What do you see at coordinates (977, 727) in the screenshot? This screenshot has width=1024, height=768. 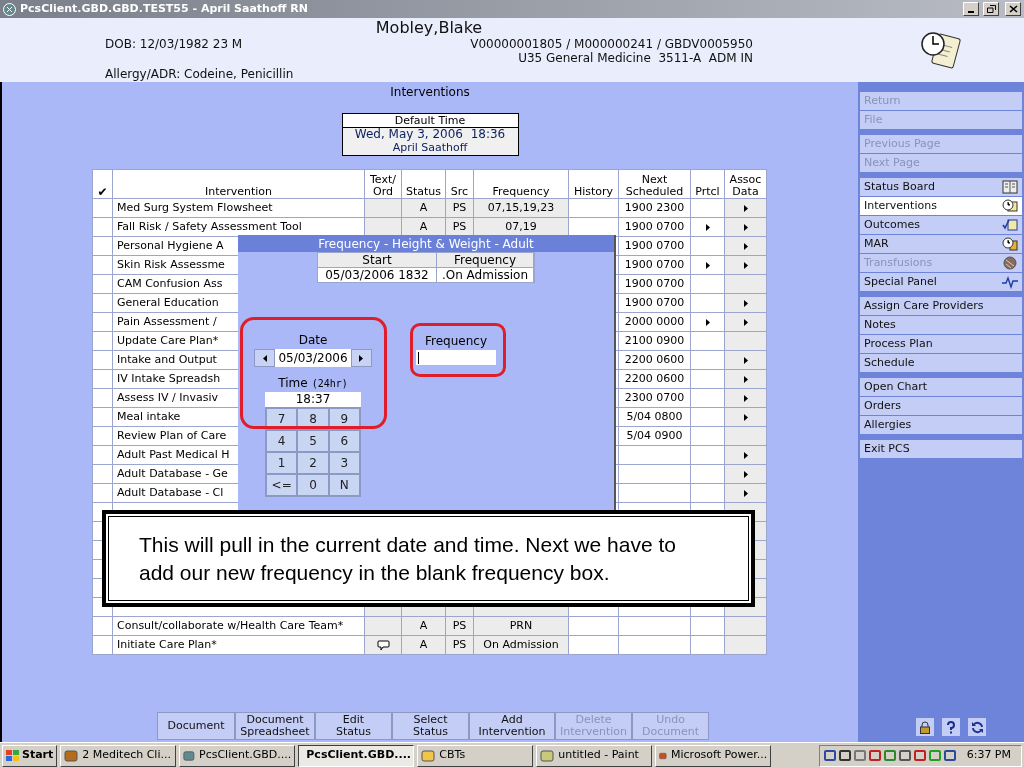 I see `refresh-button` at bounding box center [977, 727].